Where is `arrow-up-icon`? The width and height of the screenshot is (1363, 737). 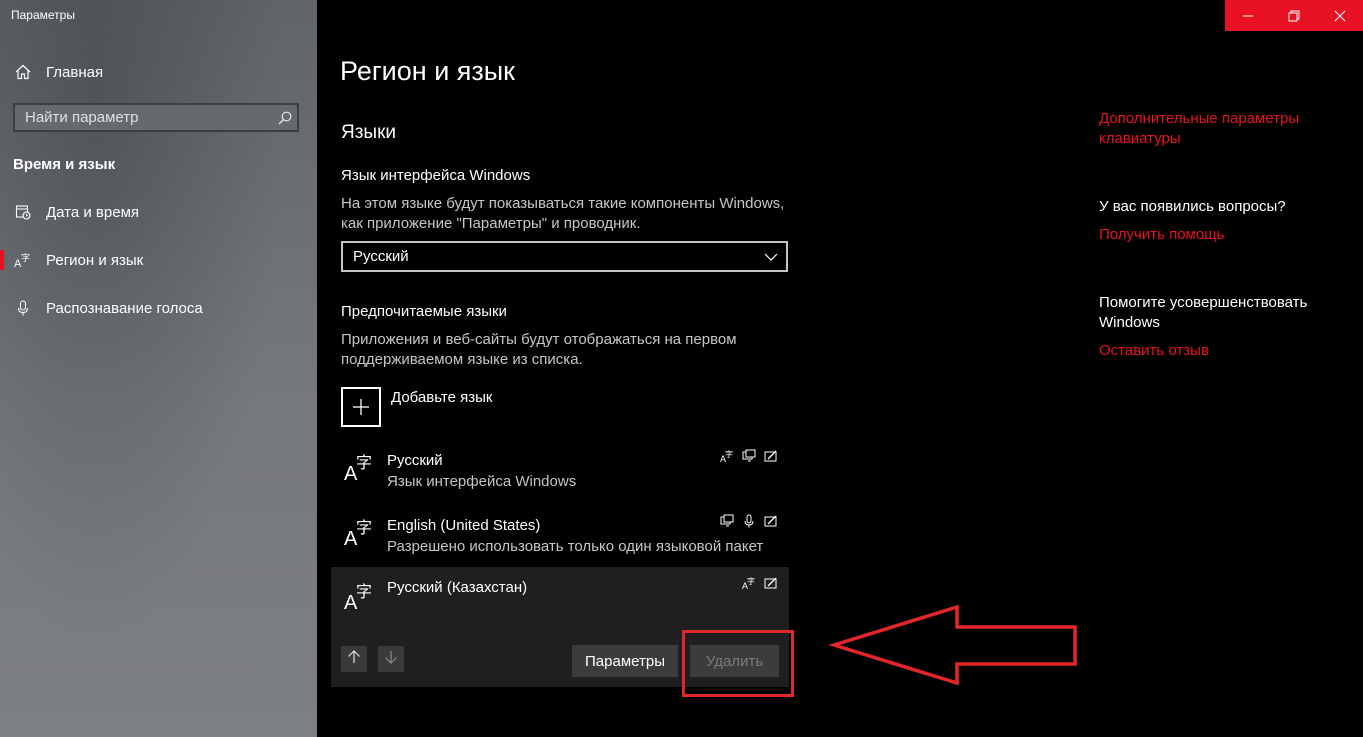
arrow-up-icon is located at coordinates (354, 659).